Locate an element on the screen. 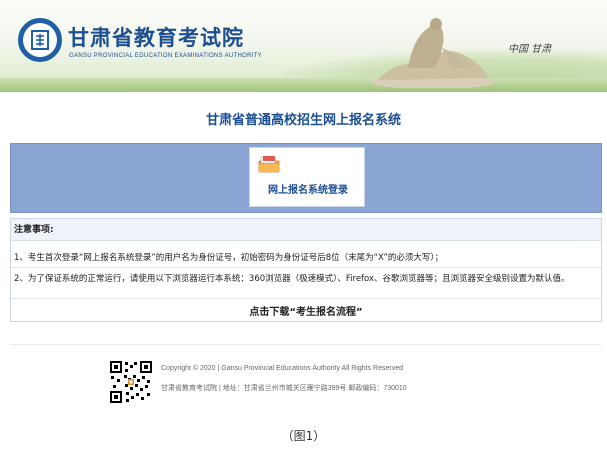 The width and height of the screenshot is (607, 451). footer-divider is located at coordinates (306, 344).